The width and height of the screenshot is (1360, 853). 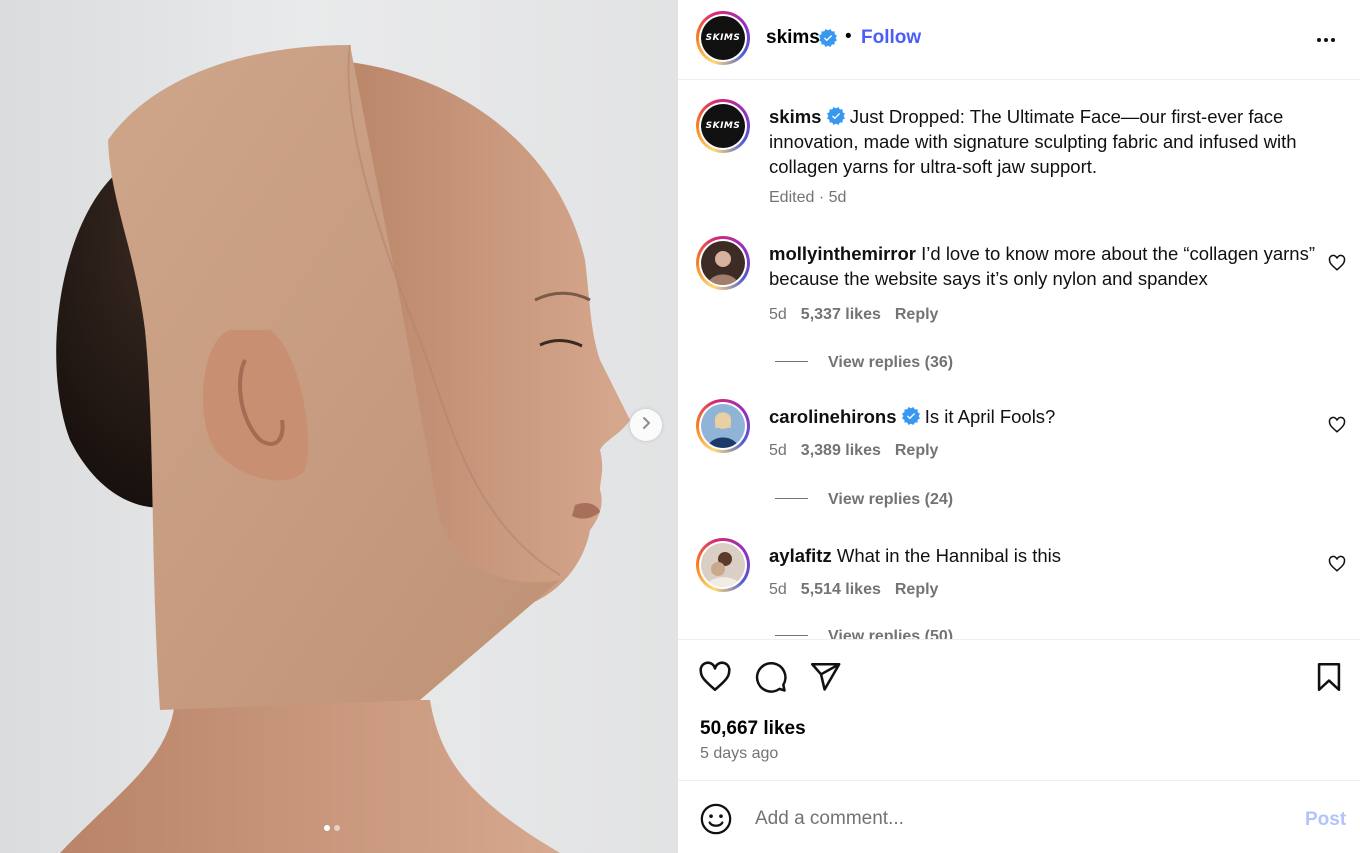 I want to click on view-replies-label: View replies (36), so click(x=891, y=362).